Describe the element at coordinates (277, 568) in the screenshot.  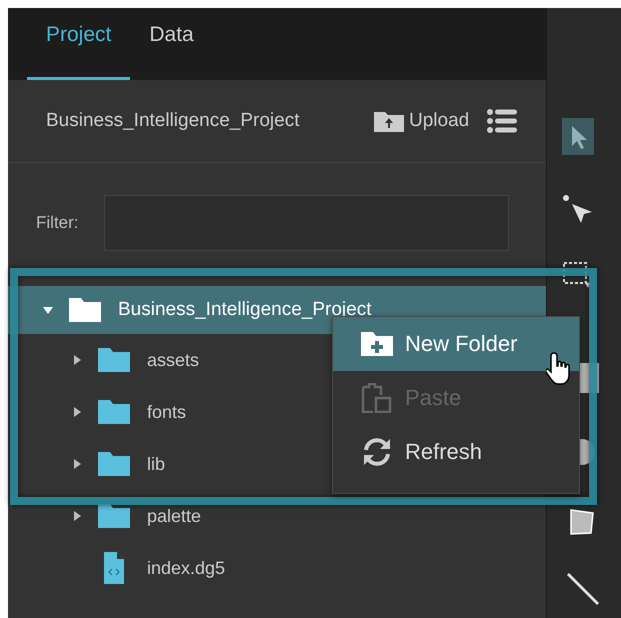
I see `tree-row: index.dg5` at that location.